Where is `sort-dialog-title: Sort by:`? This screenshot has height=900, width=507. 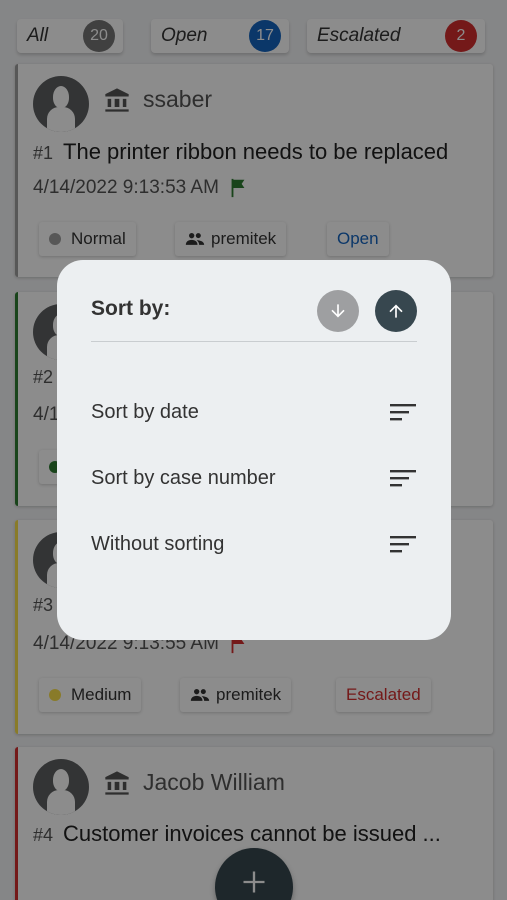 sort-dialog-title: Sort by: is located at coordinates (131, 308).